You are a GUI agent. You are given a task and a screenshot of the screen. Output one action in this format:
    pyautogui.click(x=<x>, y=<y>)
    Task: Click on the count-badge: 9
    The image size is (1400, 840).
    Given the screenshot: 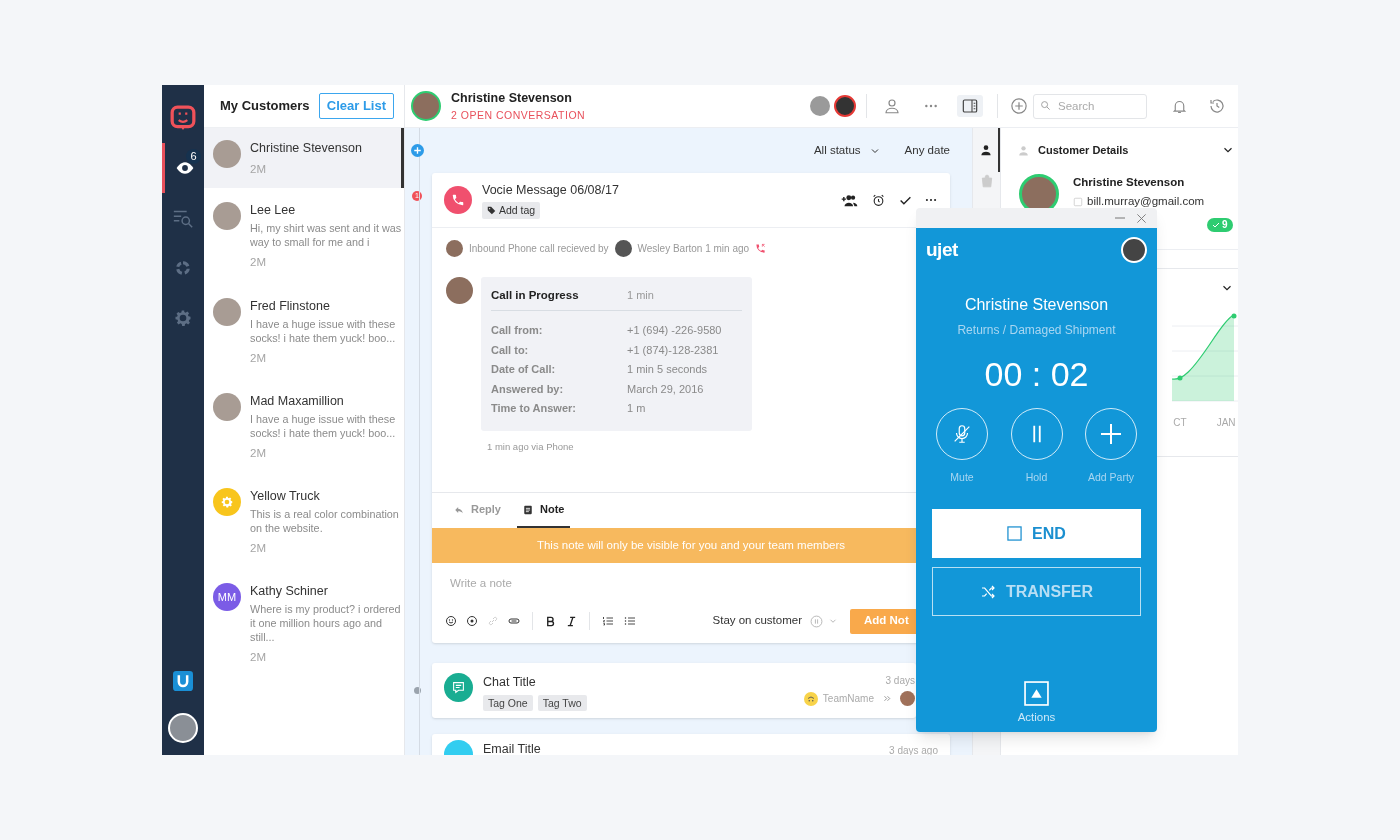 What is the action you would take?
    pyautogui.click(x=1220, y=224)
    